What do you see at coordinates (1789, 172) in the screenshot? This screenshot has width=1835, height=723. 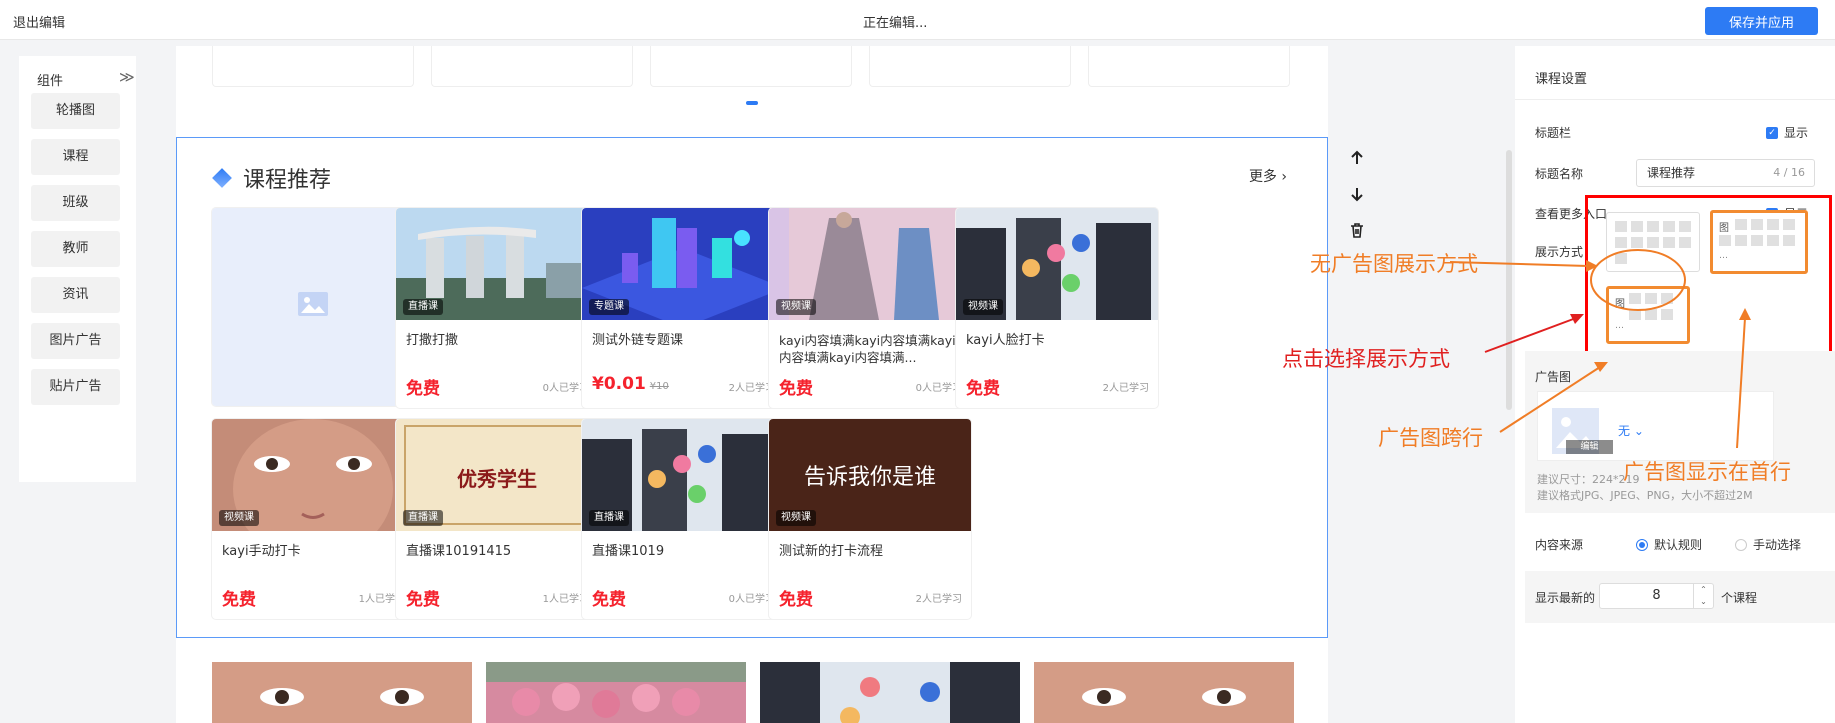 I see `char-count: 4 / 16` at bounding box center [1789, 172].